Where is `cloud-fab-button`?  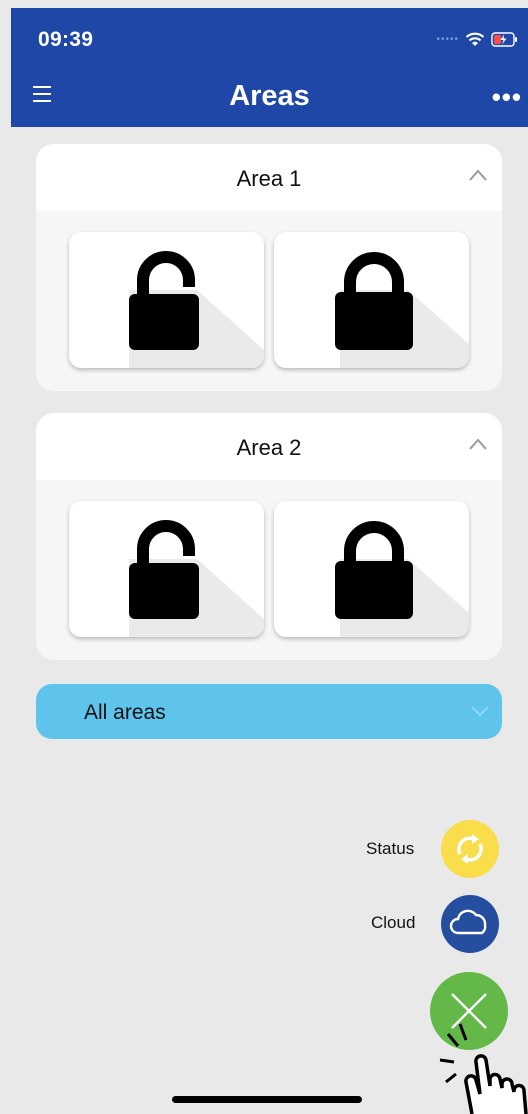 cloud-fab-button is located at coordinates (470, 924).